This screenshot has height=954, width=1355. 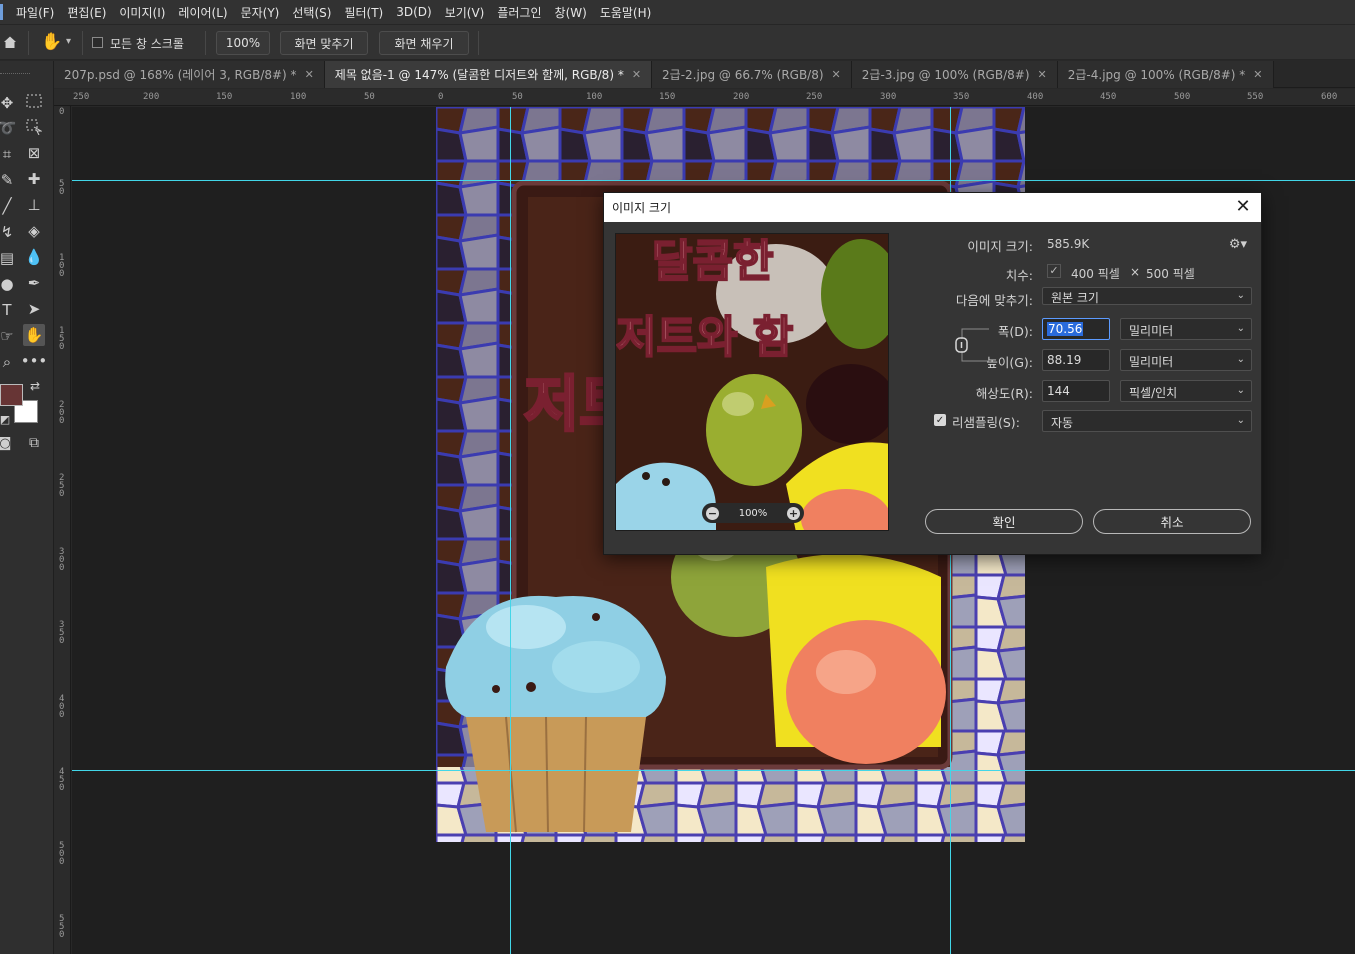 What do you see at coordinates (1238, 244) in the screenshot?
I see `settings-gear-icon: ⚙▾` at bounding box center [1238, 244].